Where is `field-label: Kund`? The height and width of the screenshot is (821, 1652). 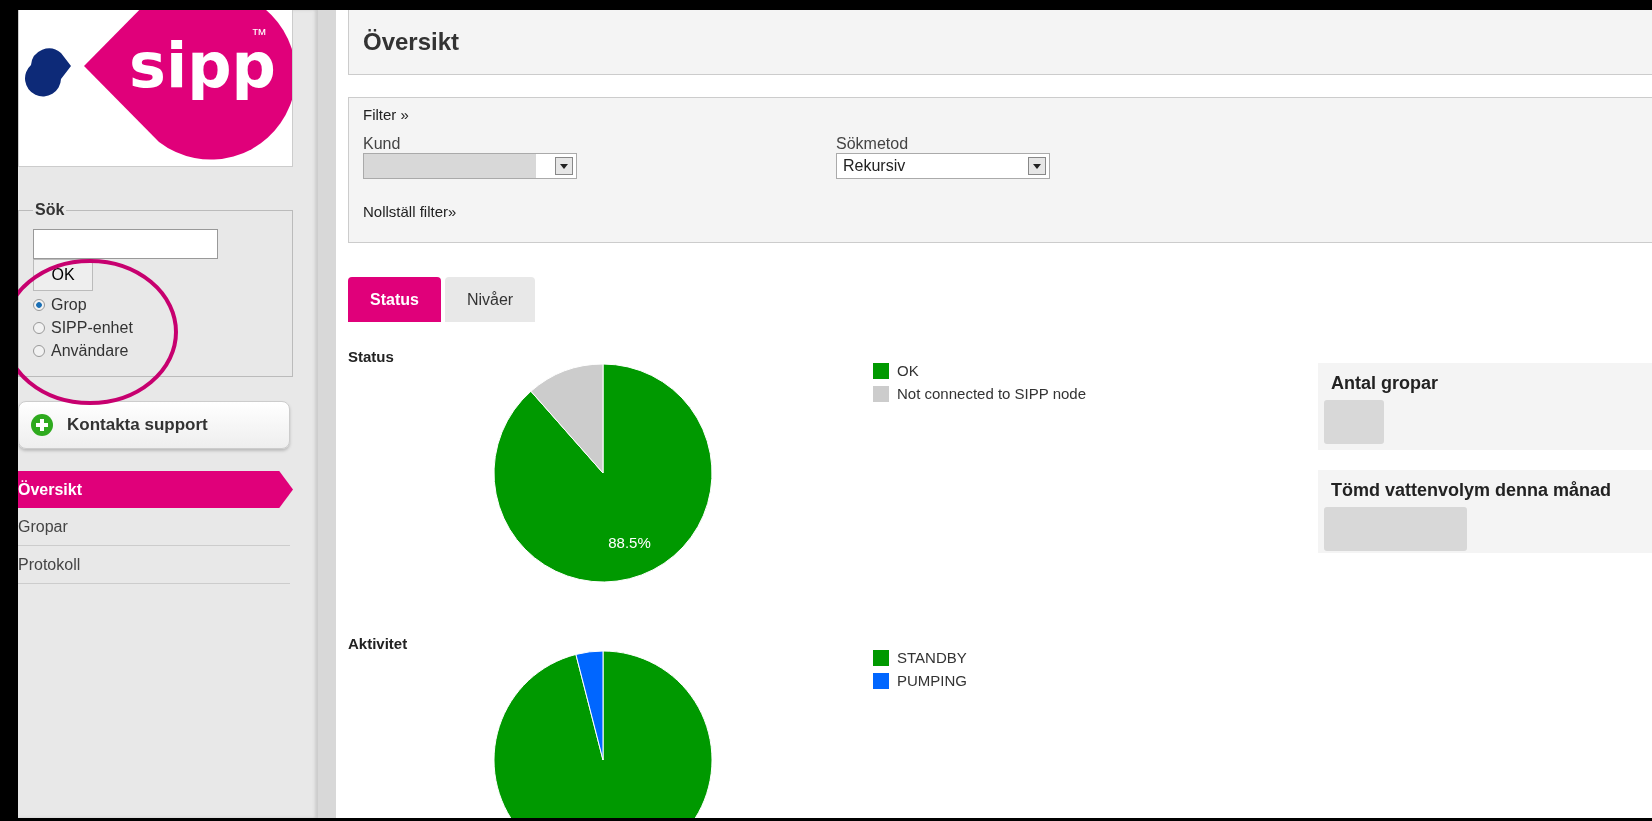 field-label: Kund is located at coordinates (382, 144).